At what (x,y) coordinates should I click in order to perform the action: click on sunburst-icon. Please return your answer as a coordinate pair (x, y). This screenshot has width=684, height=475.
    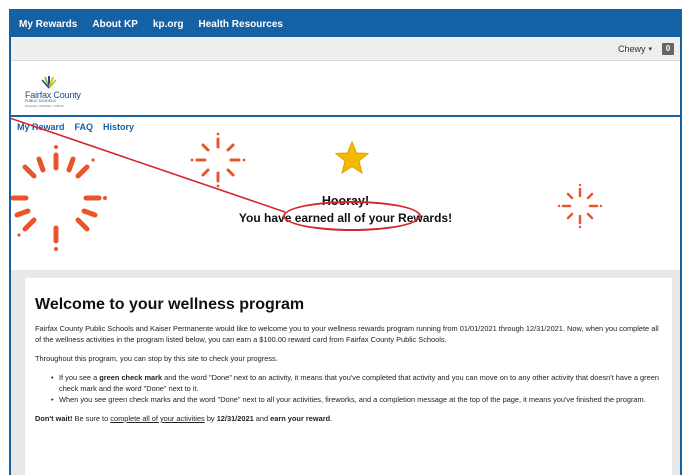
    Looking at the image, I should click on (49, 82).